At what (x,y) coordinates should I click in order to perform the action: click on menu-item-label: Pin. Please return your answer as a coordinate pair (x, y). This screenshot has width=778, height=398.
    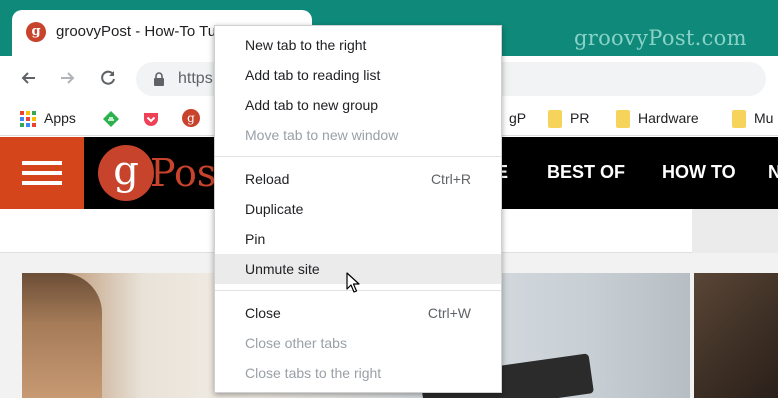
    Looking at the image, I should click on (255, 239).